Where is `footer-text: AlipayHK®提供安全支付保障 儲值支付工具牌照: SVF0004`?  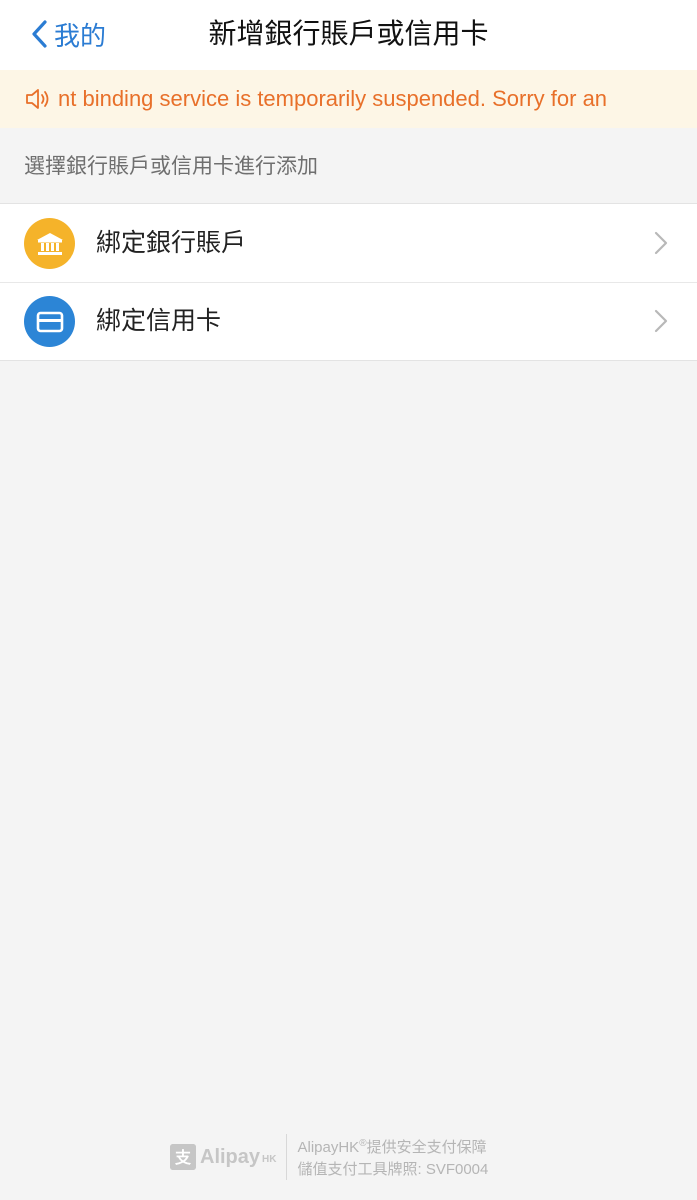 footer-text: AlipayHK®提供安全支付保障 儲值支付工具牌照: SVF0004 is located at coordinates (392, 1157).